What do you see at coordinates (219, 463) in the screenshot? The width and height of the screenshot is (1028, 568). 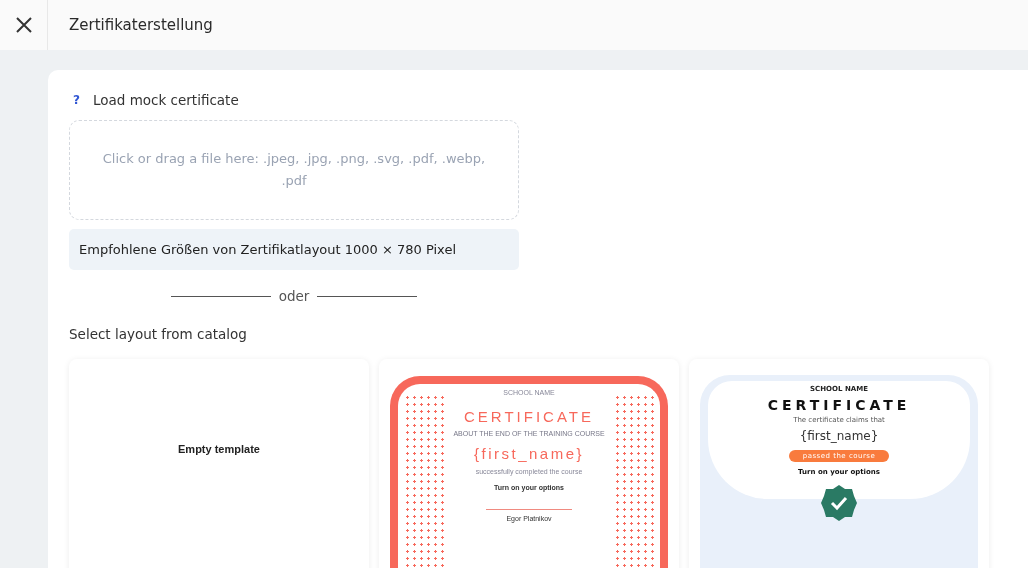 I see `template-card: Empty template` at bounding box center [219, 463].